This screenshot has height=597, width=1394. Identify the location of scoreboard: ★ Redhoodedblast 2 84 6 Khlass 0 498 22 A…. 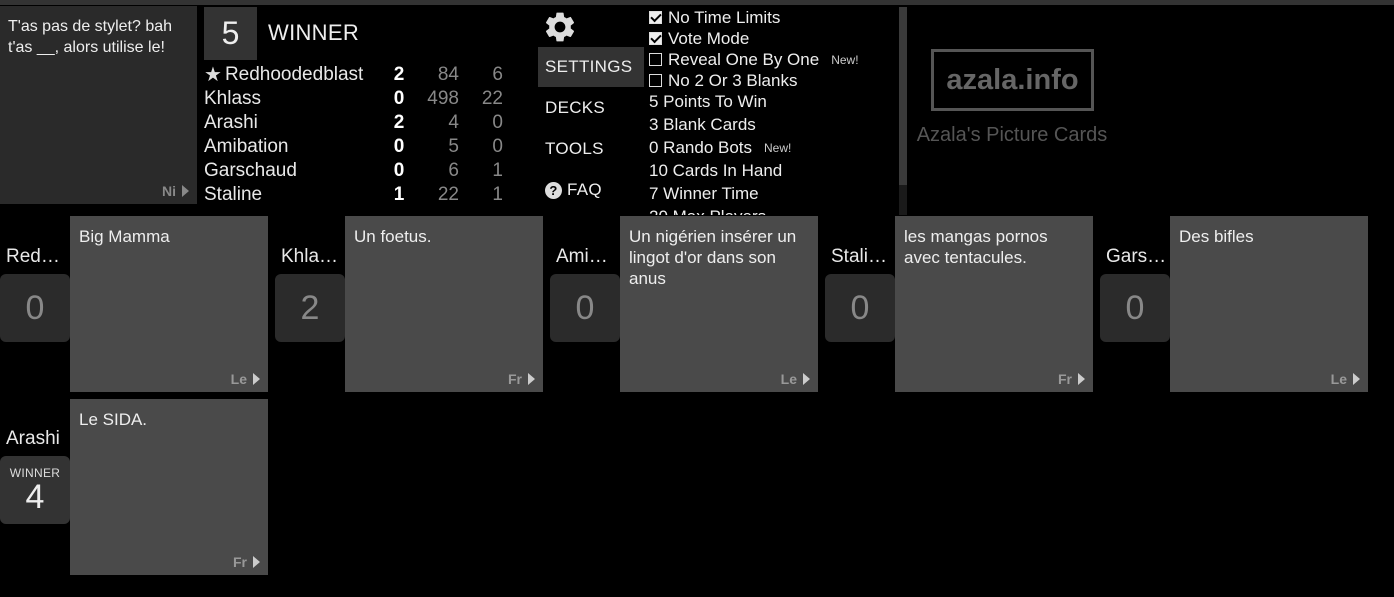
(356, 135).